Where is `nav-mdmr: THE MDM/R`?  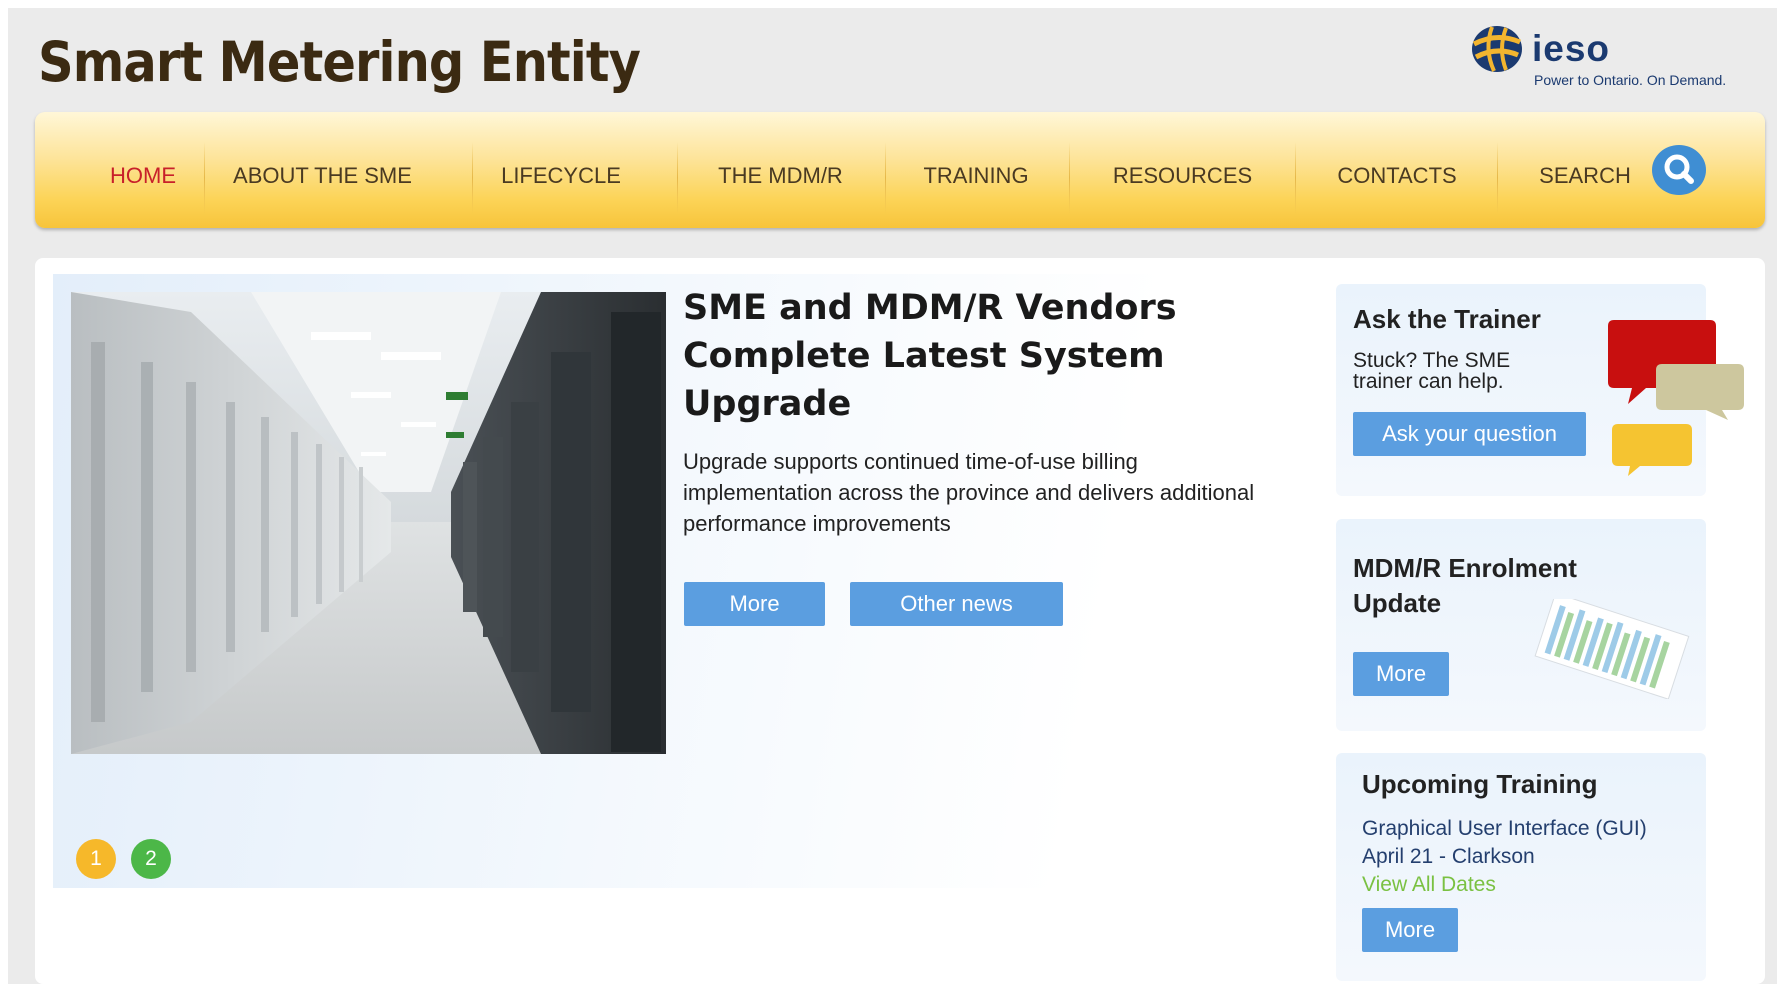
nav-mdmr: THE MDM/R is located at coordinates (780, 170).